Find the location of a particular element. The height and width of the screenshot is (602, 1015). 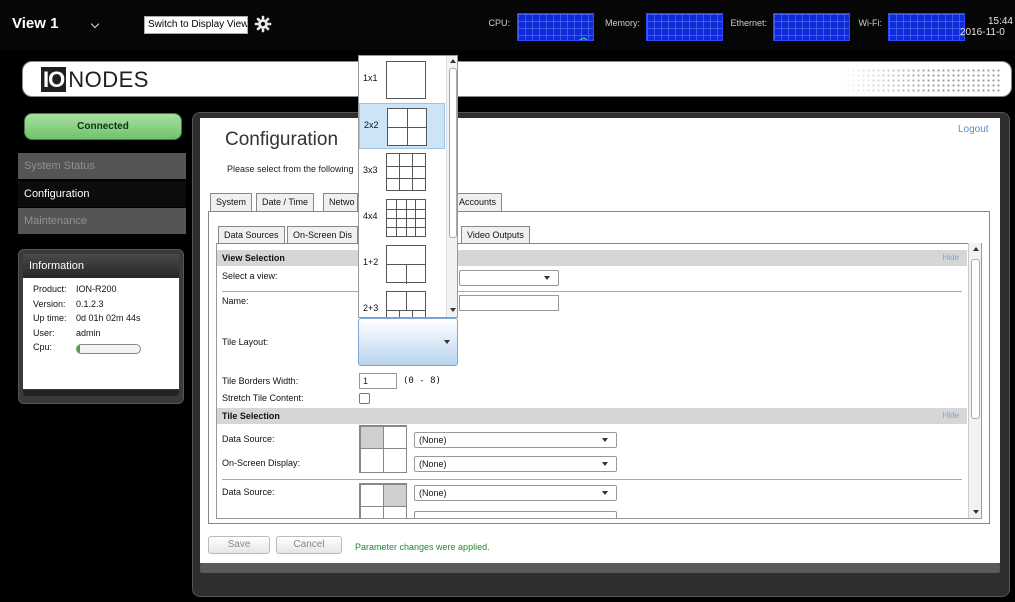

cpu-usage-fill is located at coordinates (78, 349).